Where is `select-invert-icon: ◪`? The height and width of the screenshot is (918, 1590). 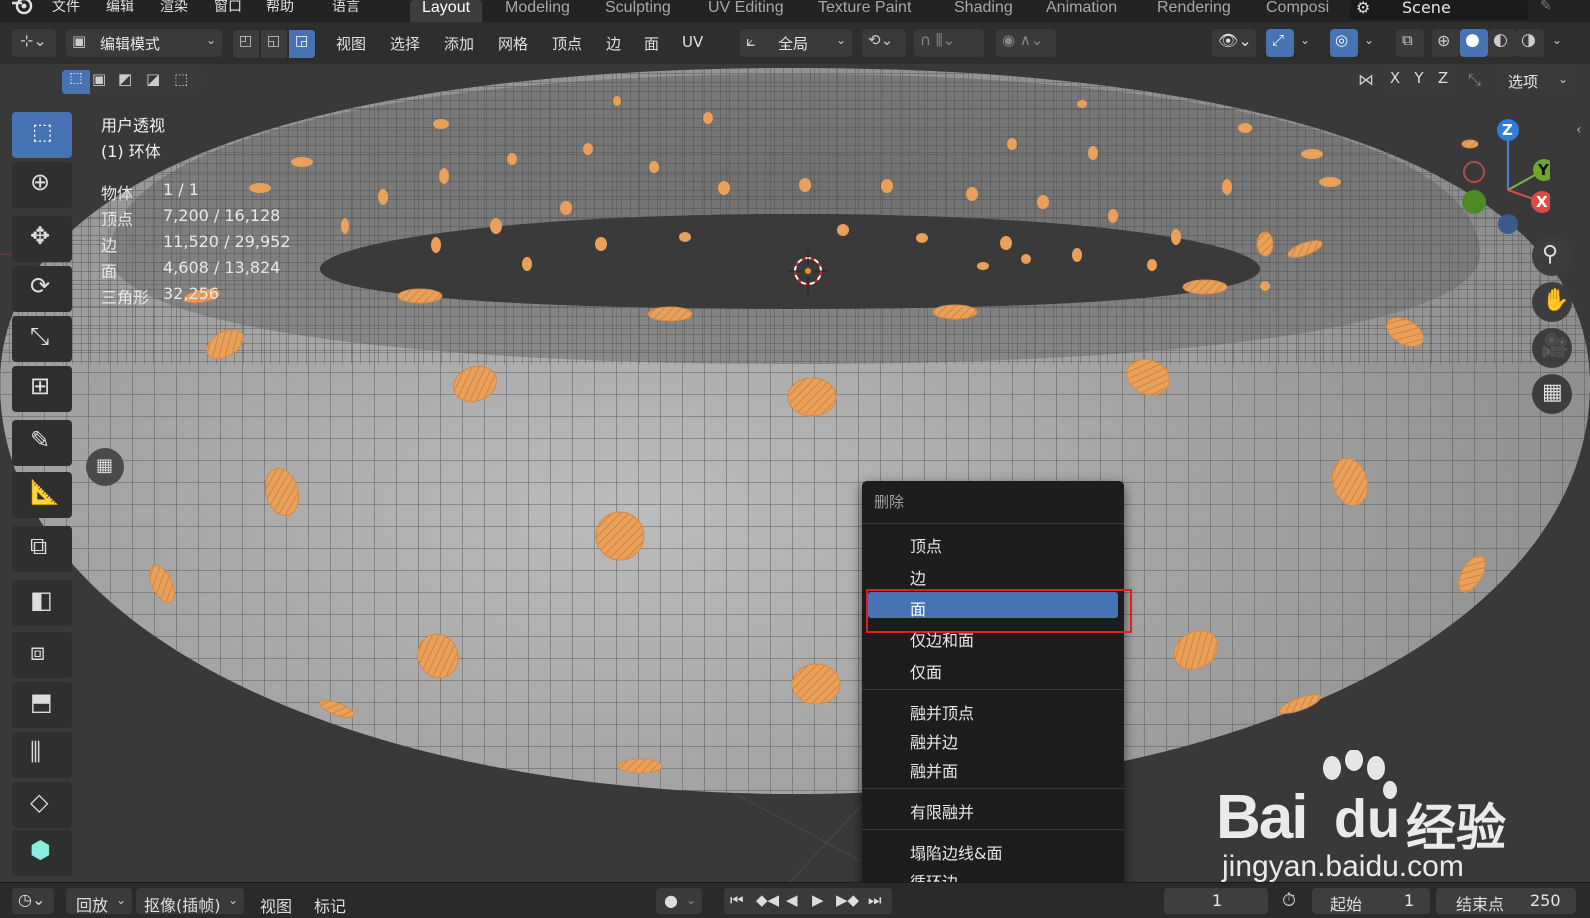
select-invert-icon: ◪ is located at coordinates (153, 79).